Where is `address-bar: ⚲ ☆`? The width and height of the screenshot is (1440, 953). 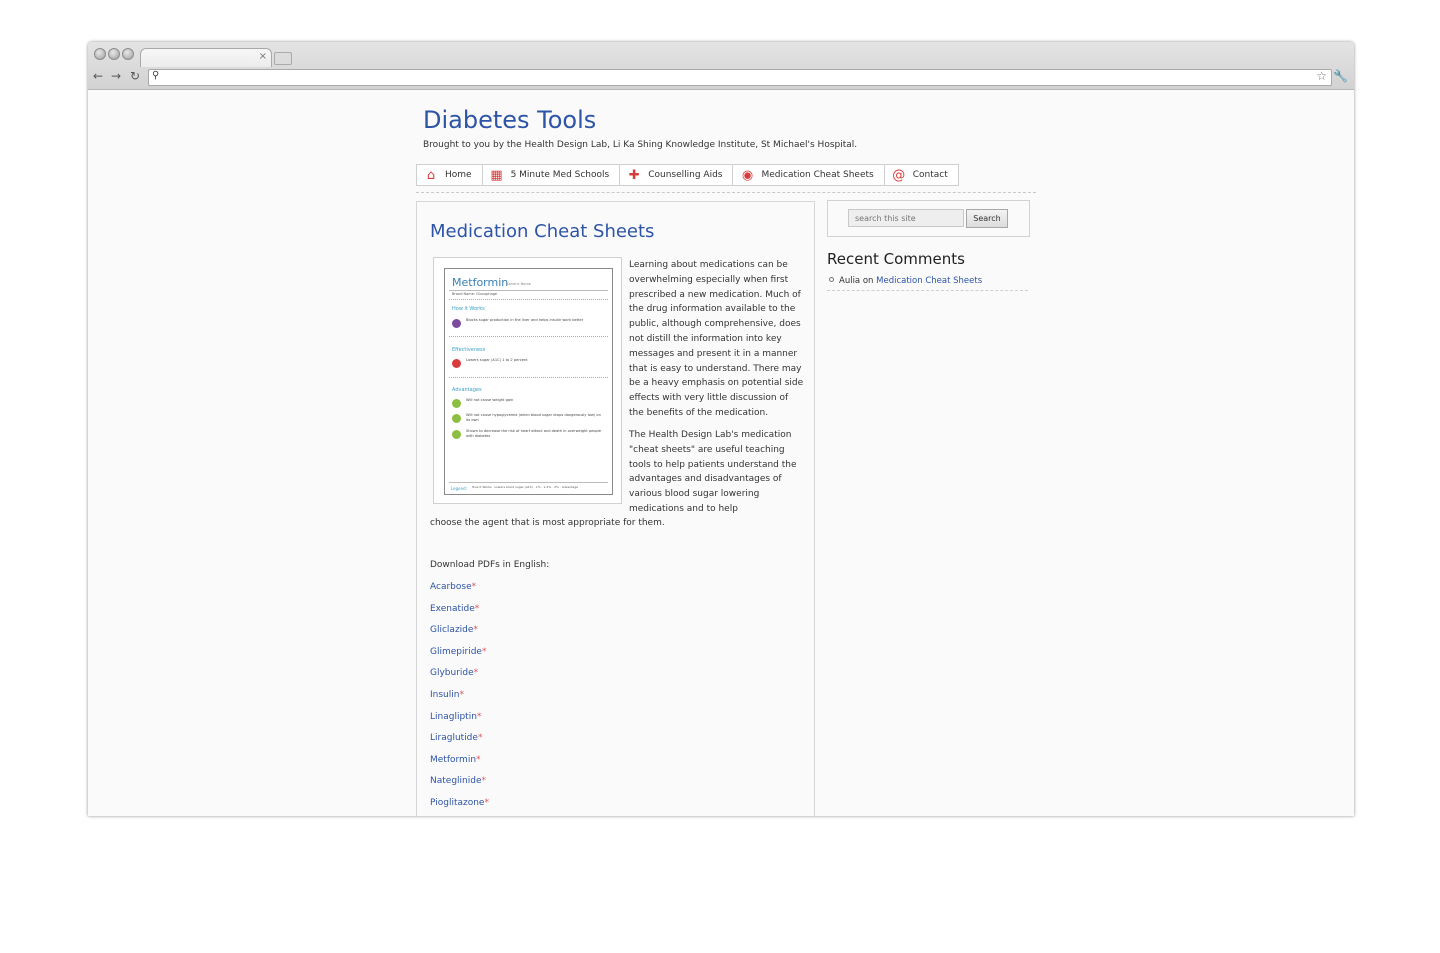 address-bar: ⚲ ☆ is located at coordinates (740, 77).